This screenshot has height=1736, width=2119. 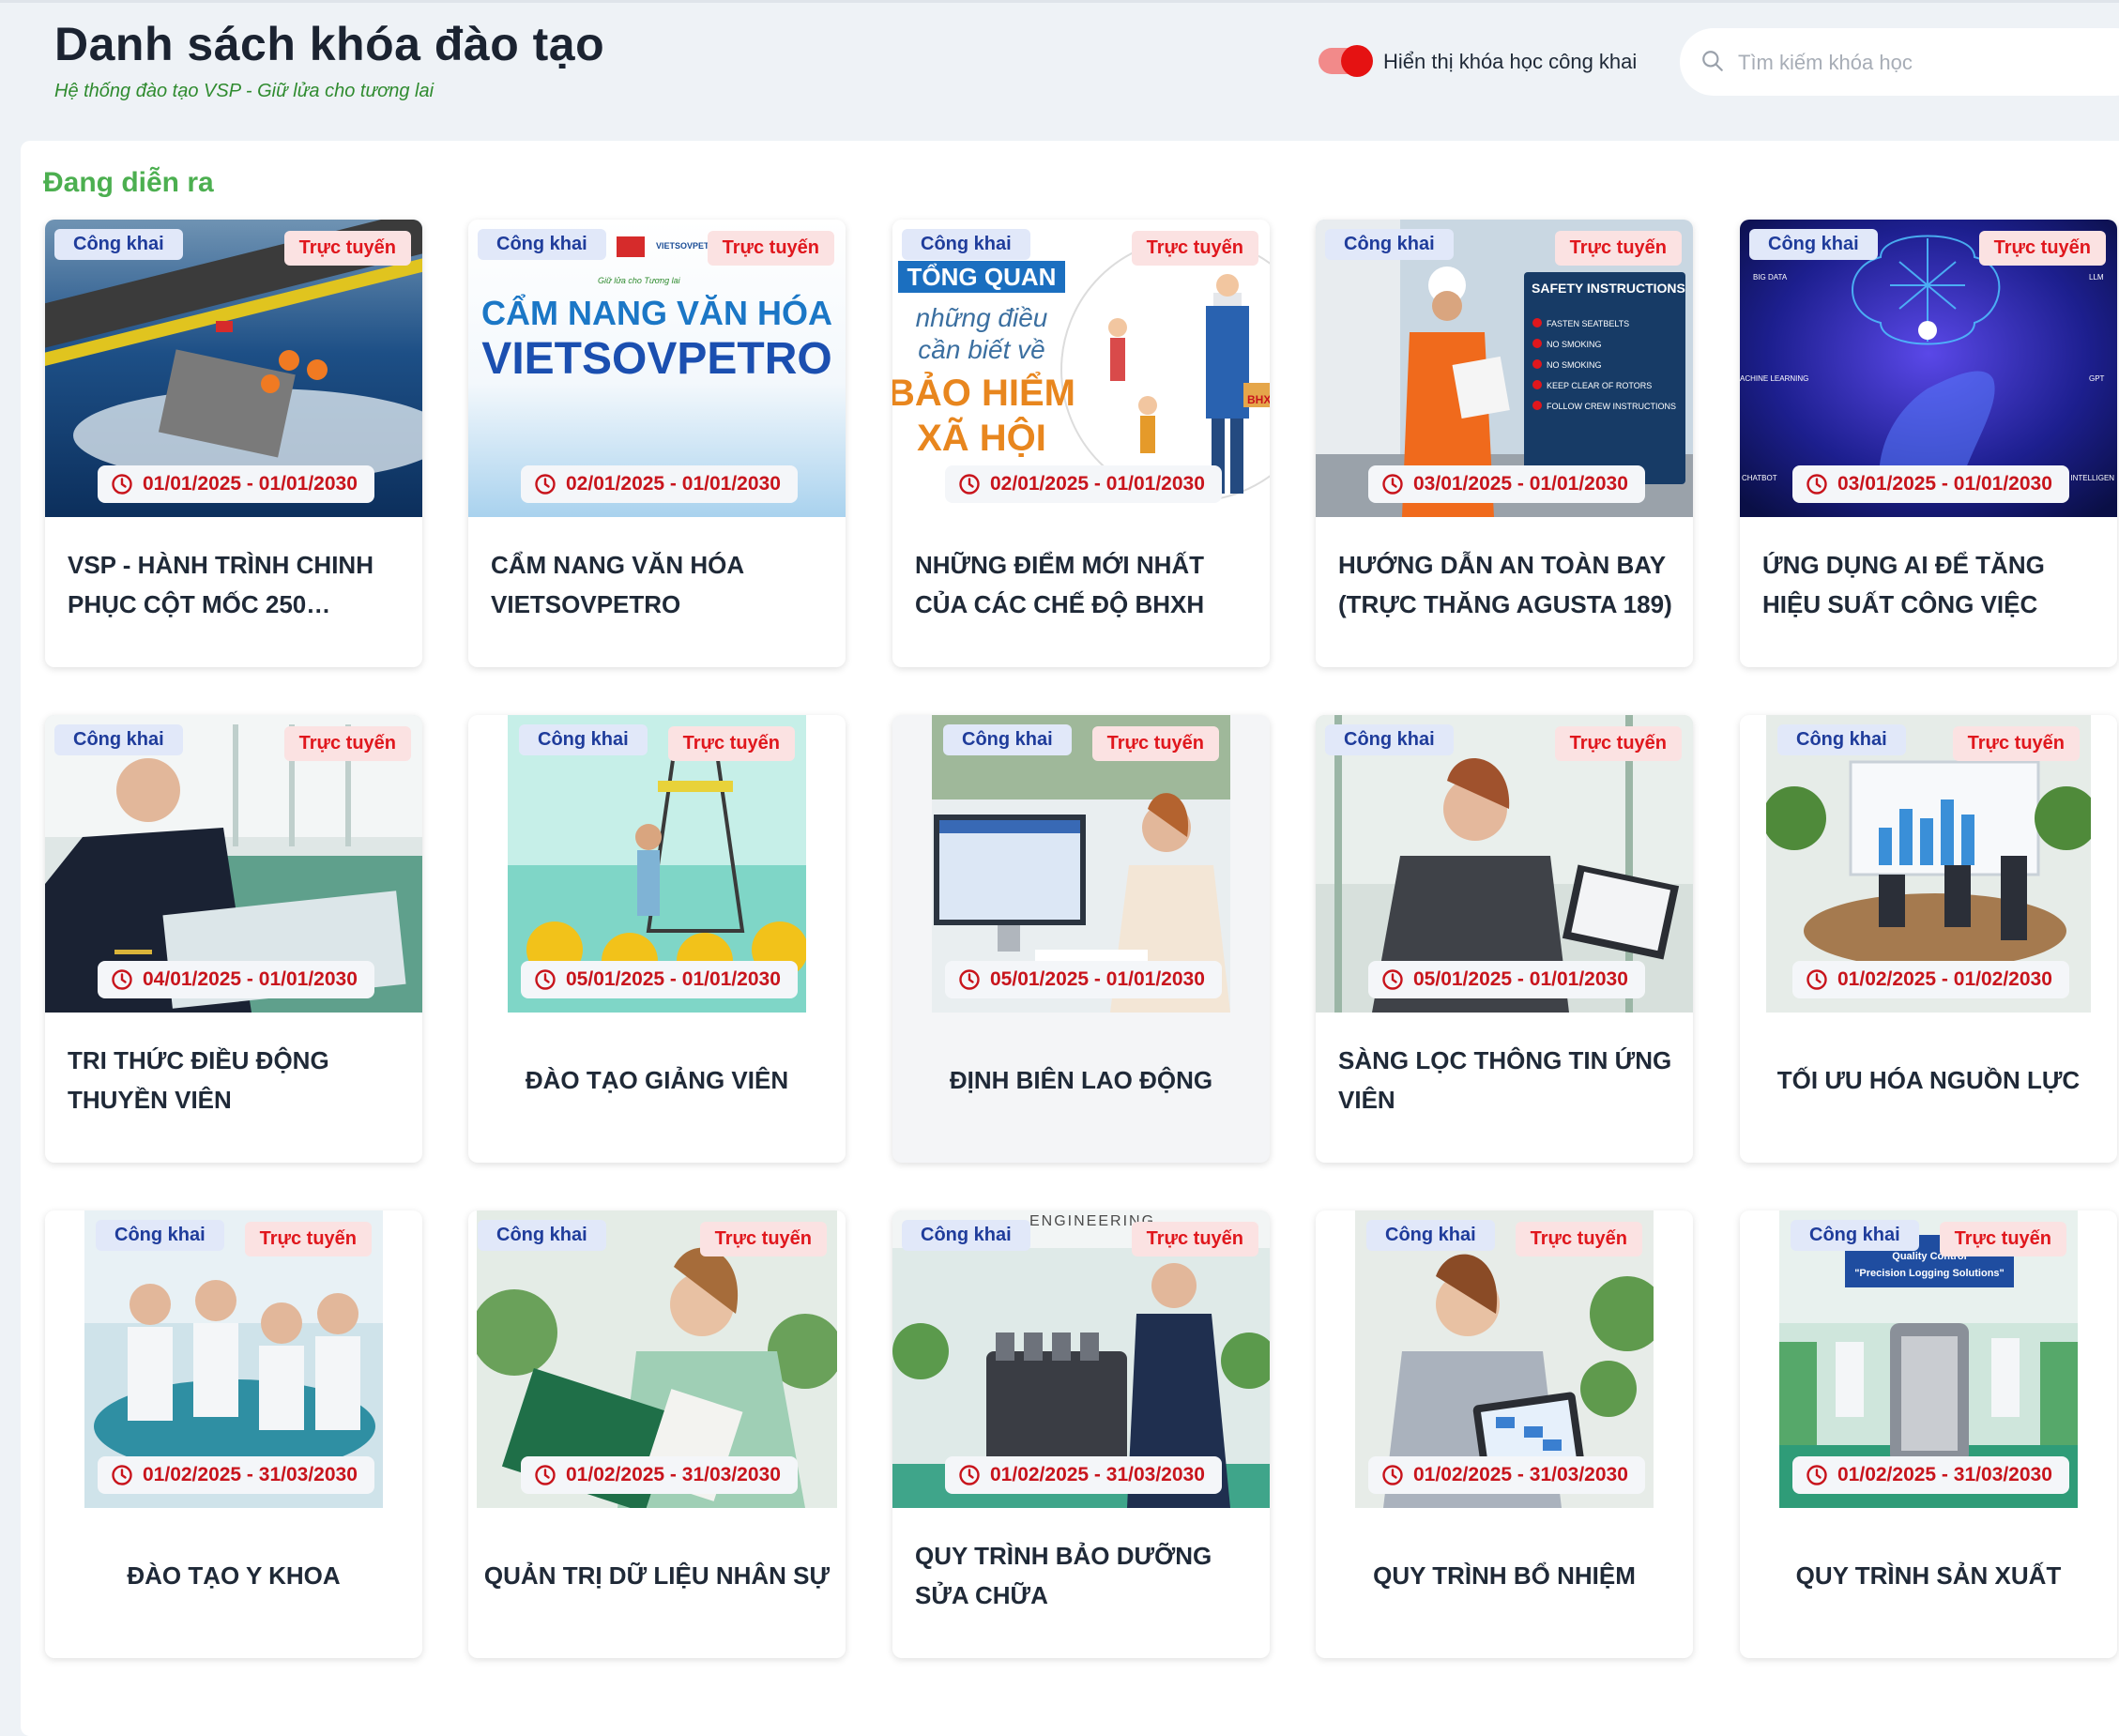 What do you see at coordinates (1929, 1273) in the screenshot?
I see `svg-text: "Precision Logging Solutions"` at bounding box center [1929, 1273].